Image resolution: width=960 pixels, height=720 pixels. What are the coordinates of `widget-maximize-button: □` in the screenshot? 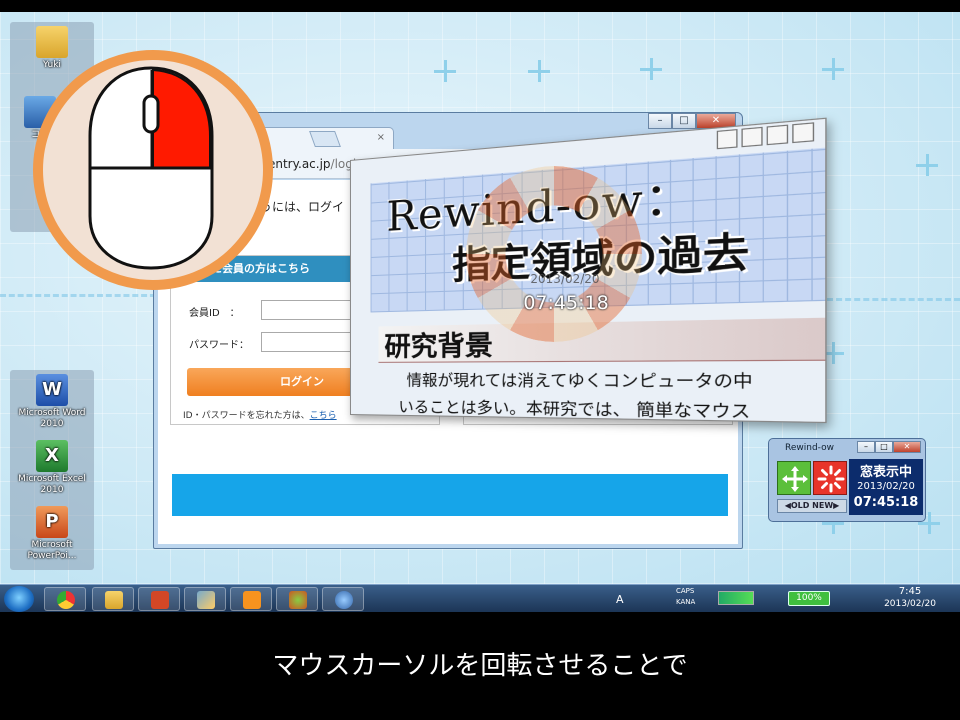 It's located at (884, 447).